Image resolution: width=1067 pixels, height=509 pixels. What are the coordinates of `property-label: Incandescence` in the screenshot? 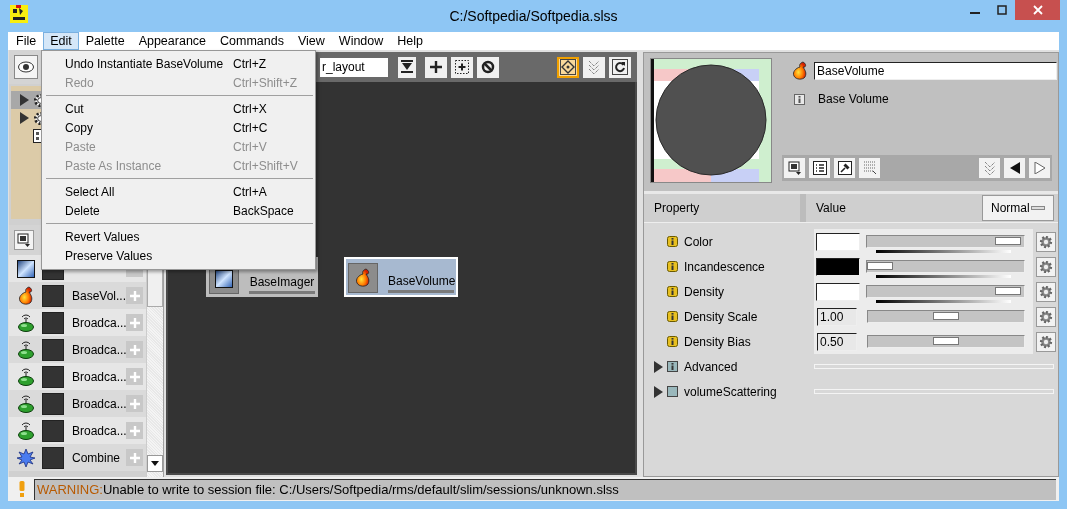 It's located at (724, 266).